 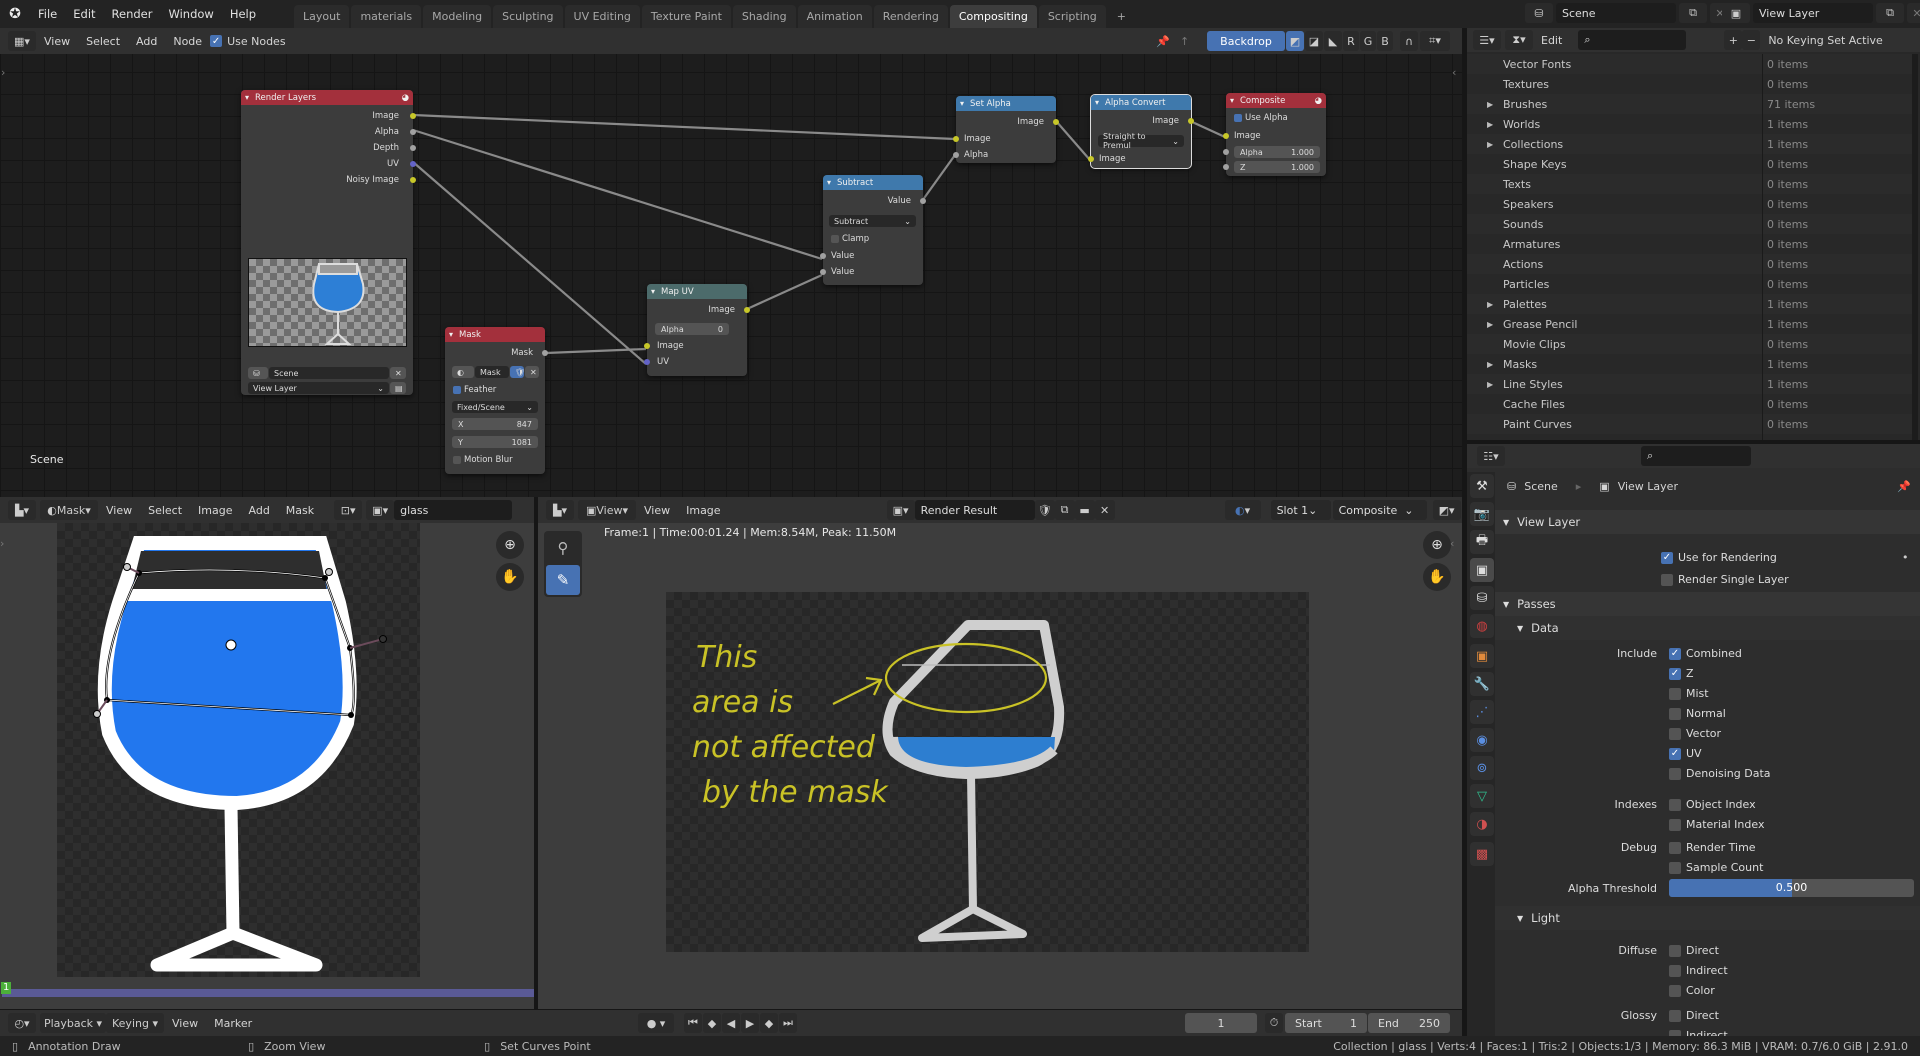 I want to click on play-reverse-icon: ◀, so click(x=731, y=1023).